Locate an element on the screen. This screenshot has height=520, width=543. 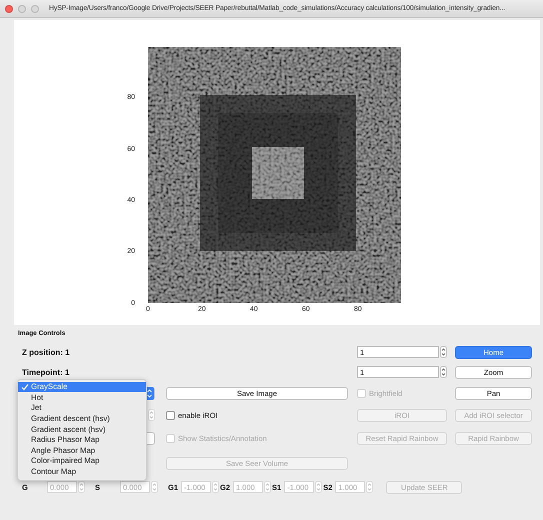
close-icon is located at coordinates (9, 8).